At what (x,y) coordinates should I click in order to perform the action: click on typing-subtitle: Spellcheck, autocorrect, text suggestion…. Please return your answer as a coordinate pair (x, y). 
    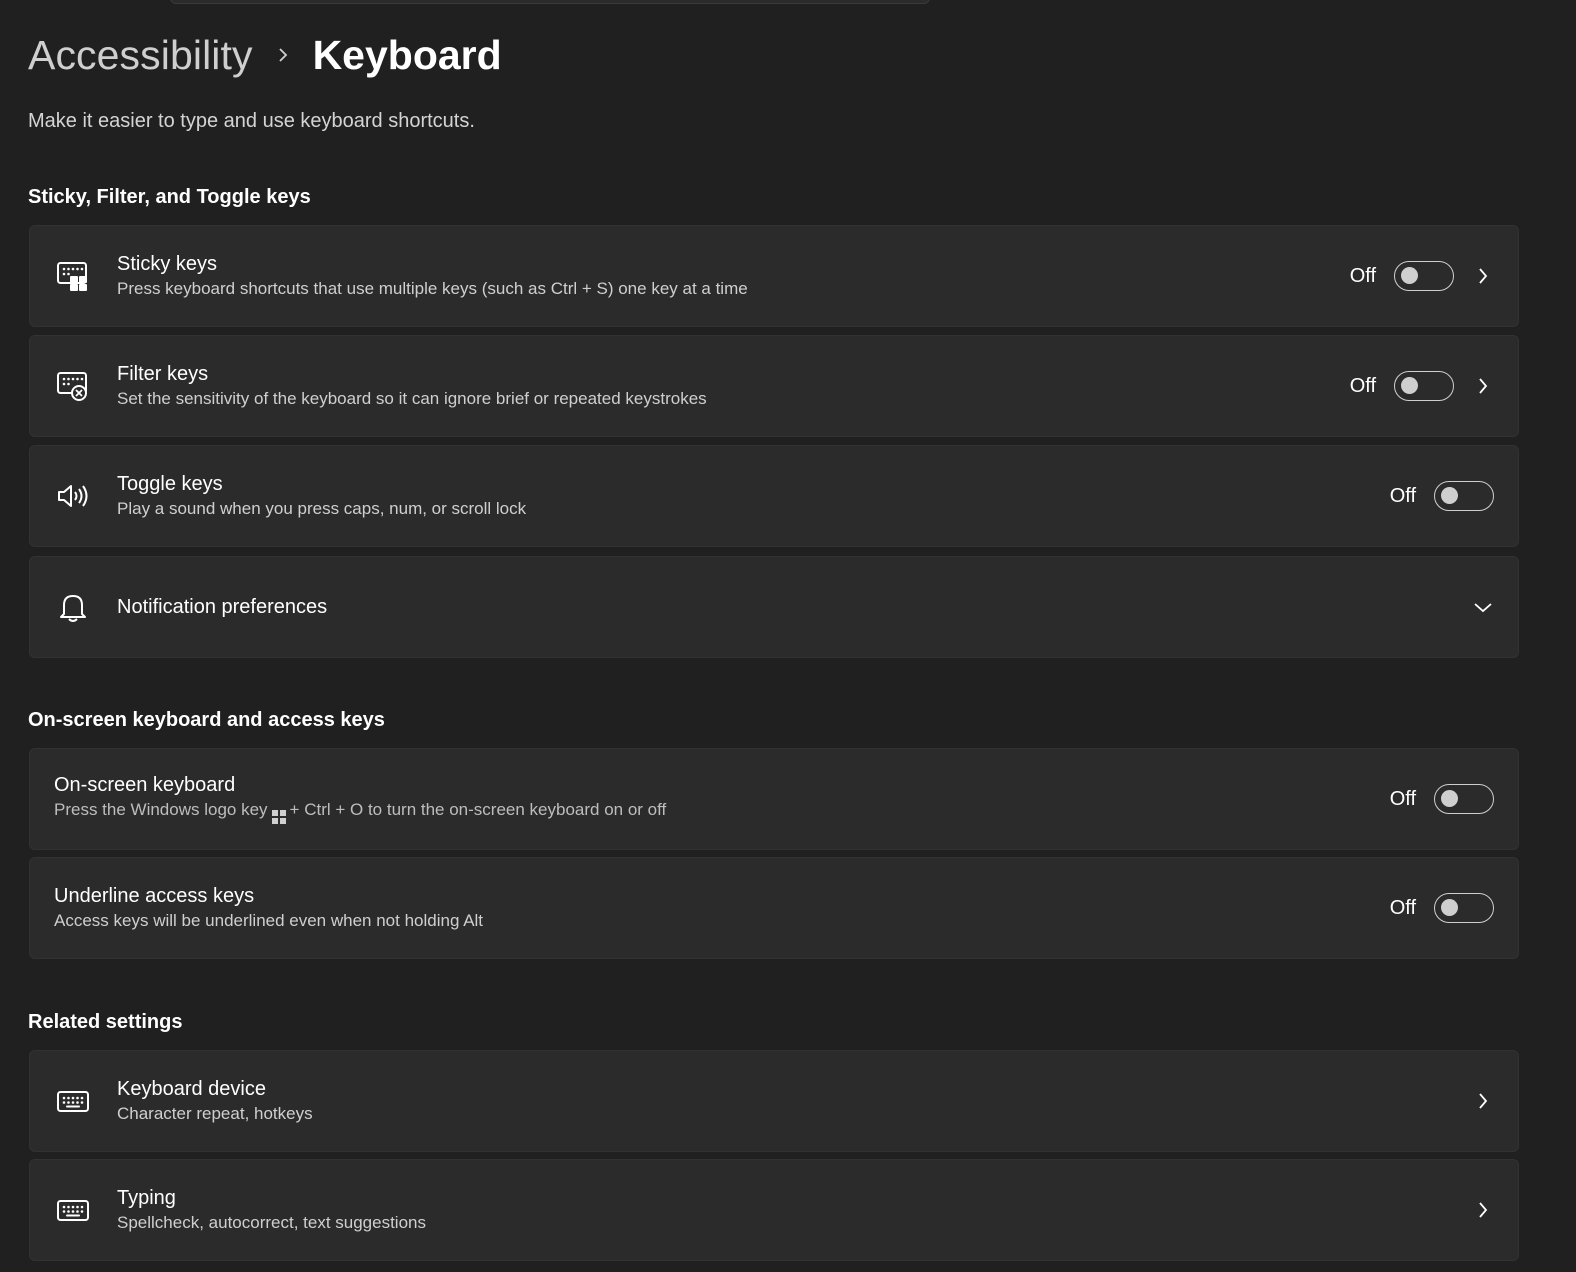
    Looking at the image, I should click on (271, 1222).